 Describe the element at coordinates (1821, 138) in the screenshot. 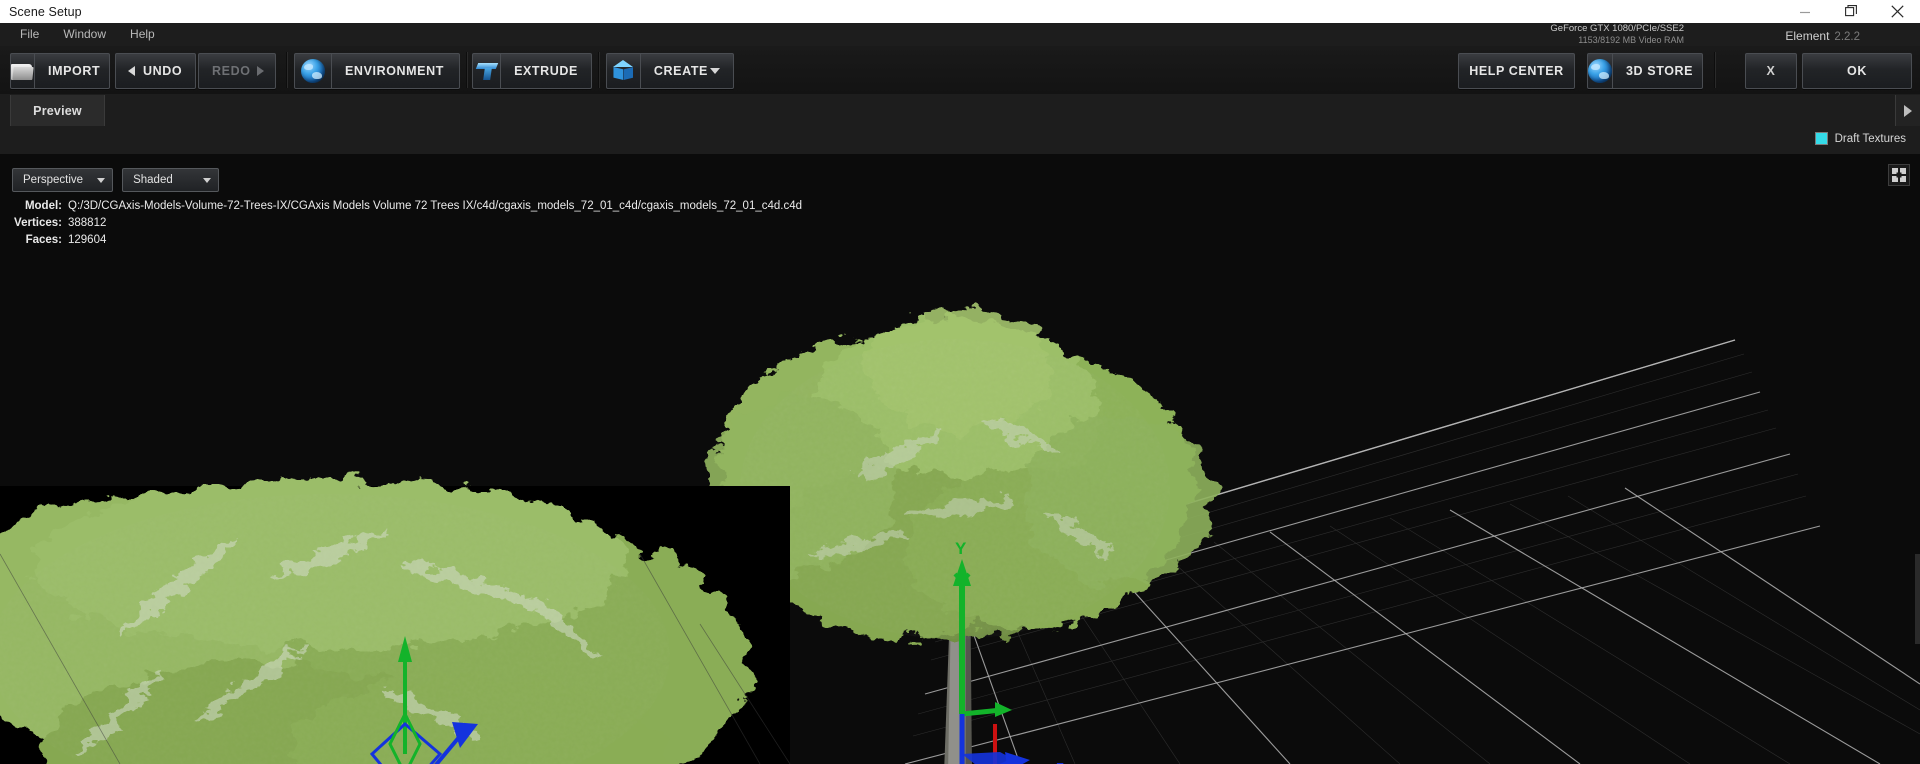

I see `checkbox-icon` at that location.